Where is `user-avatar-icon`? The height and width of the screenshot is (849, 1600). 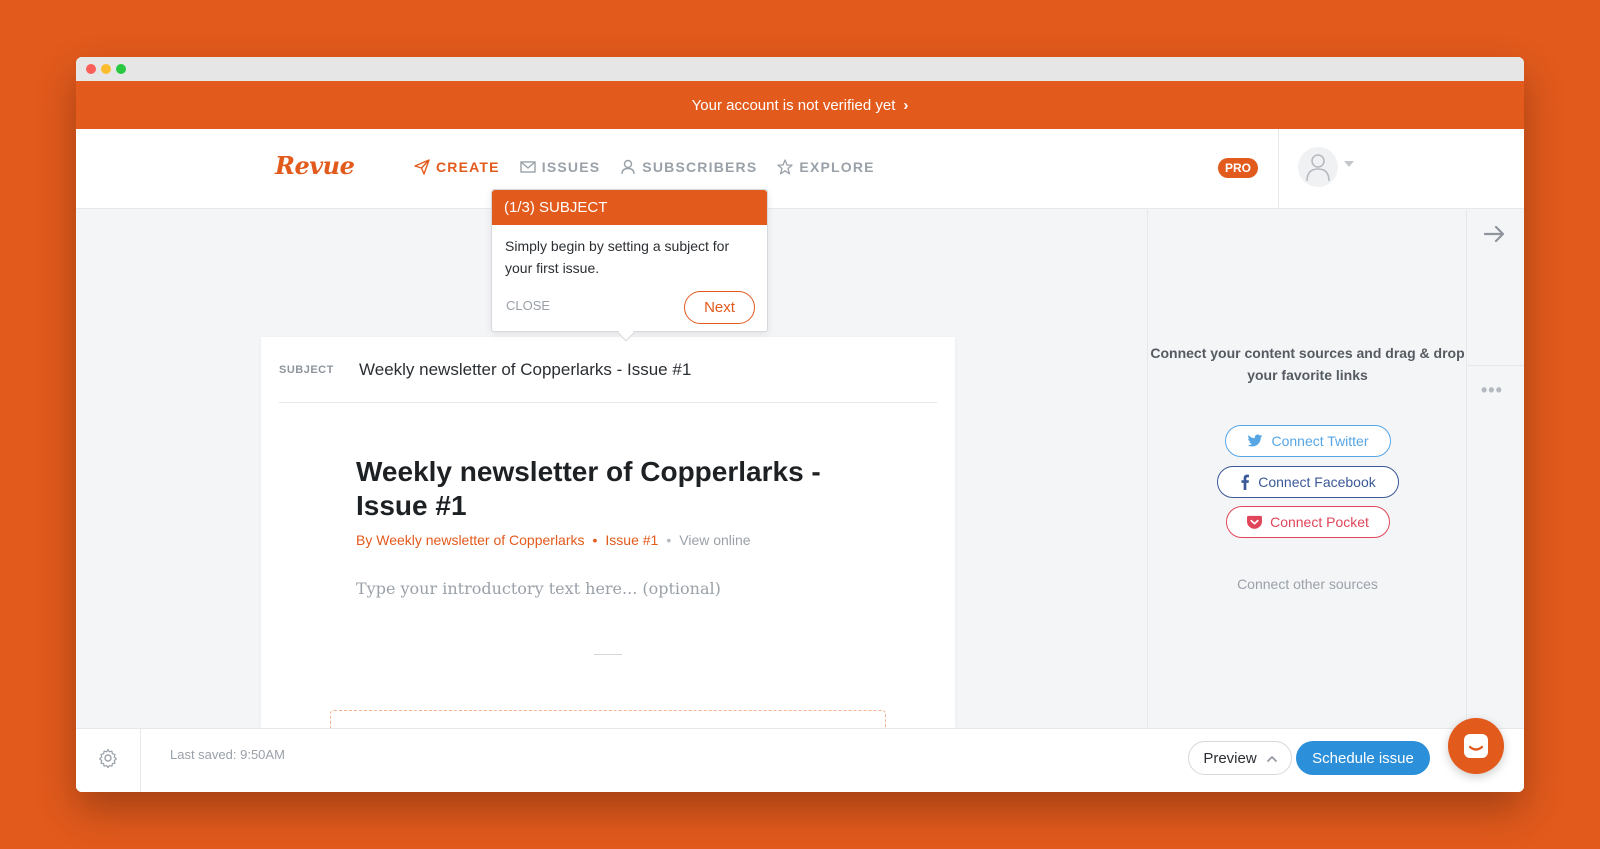
user-avatar-icon is located at coordinates (1318, 167).